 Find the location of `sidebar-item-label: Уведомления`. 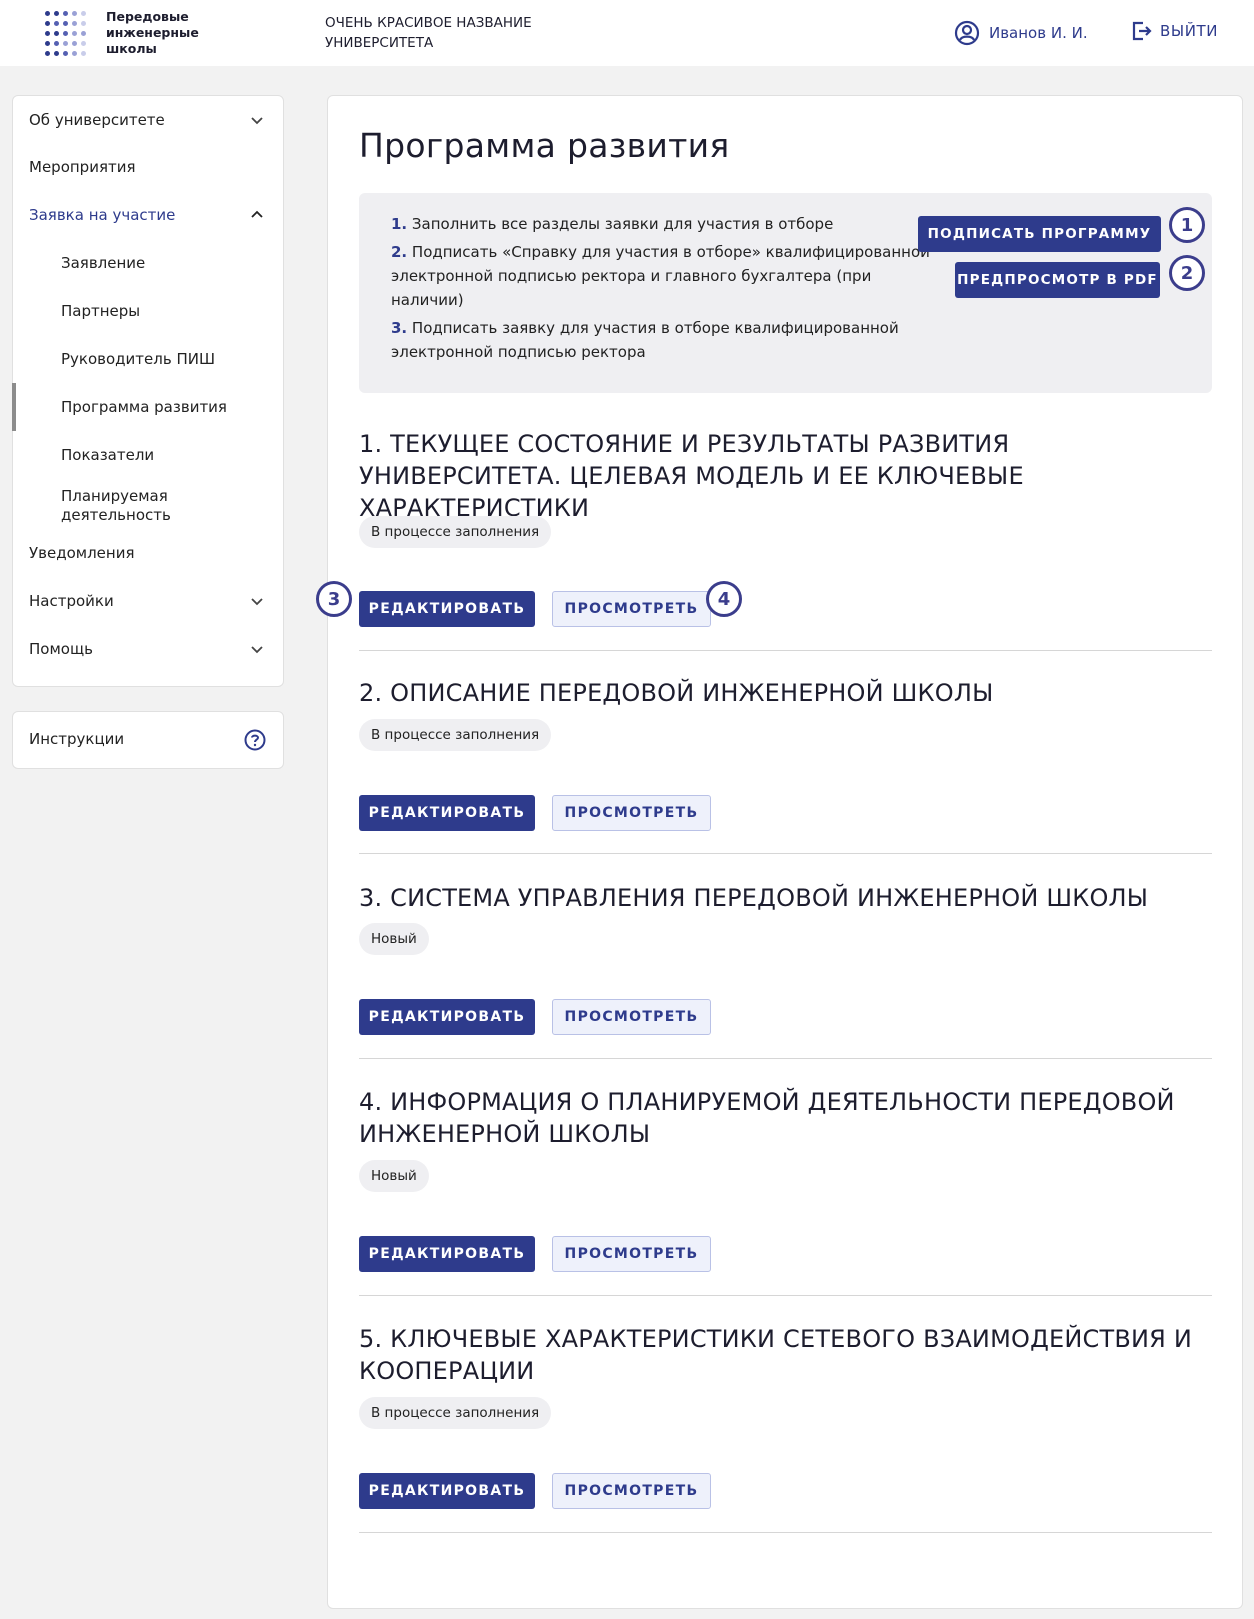

sidebar-item-label: Уведомления is located at coordinates (82, 553).